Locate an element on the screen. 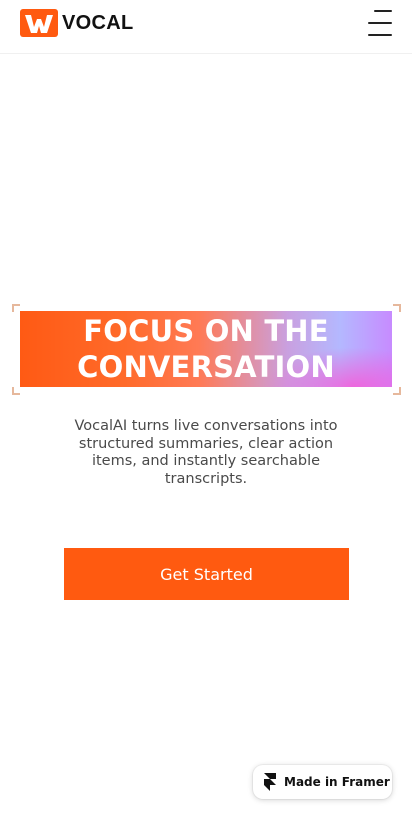  hero-headline-line-2: CONVERSATION is located at coordinates (206, 367).